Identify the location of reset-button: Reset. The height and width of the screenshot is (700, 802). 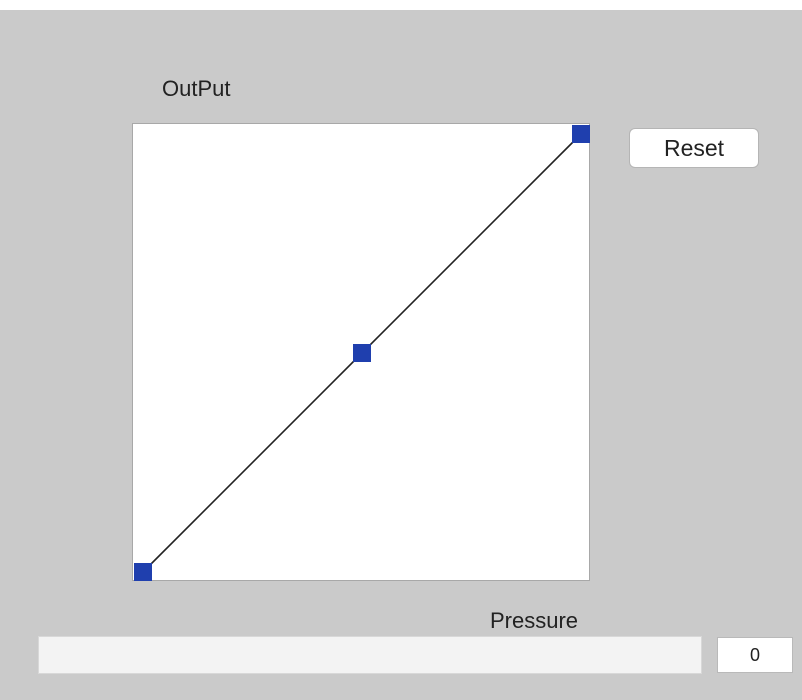
(694, 148).